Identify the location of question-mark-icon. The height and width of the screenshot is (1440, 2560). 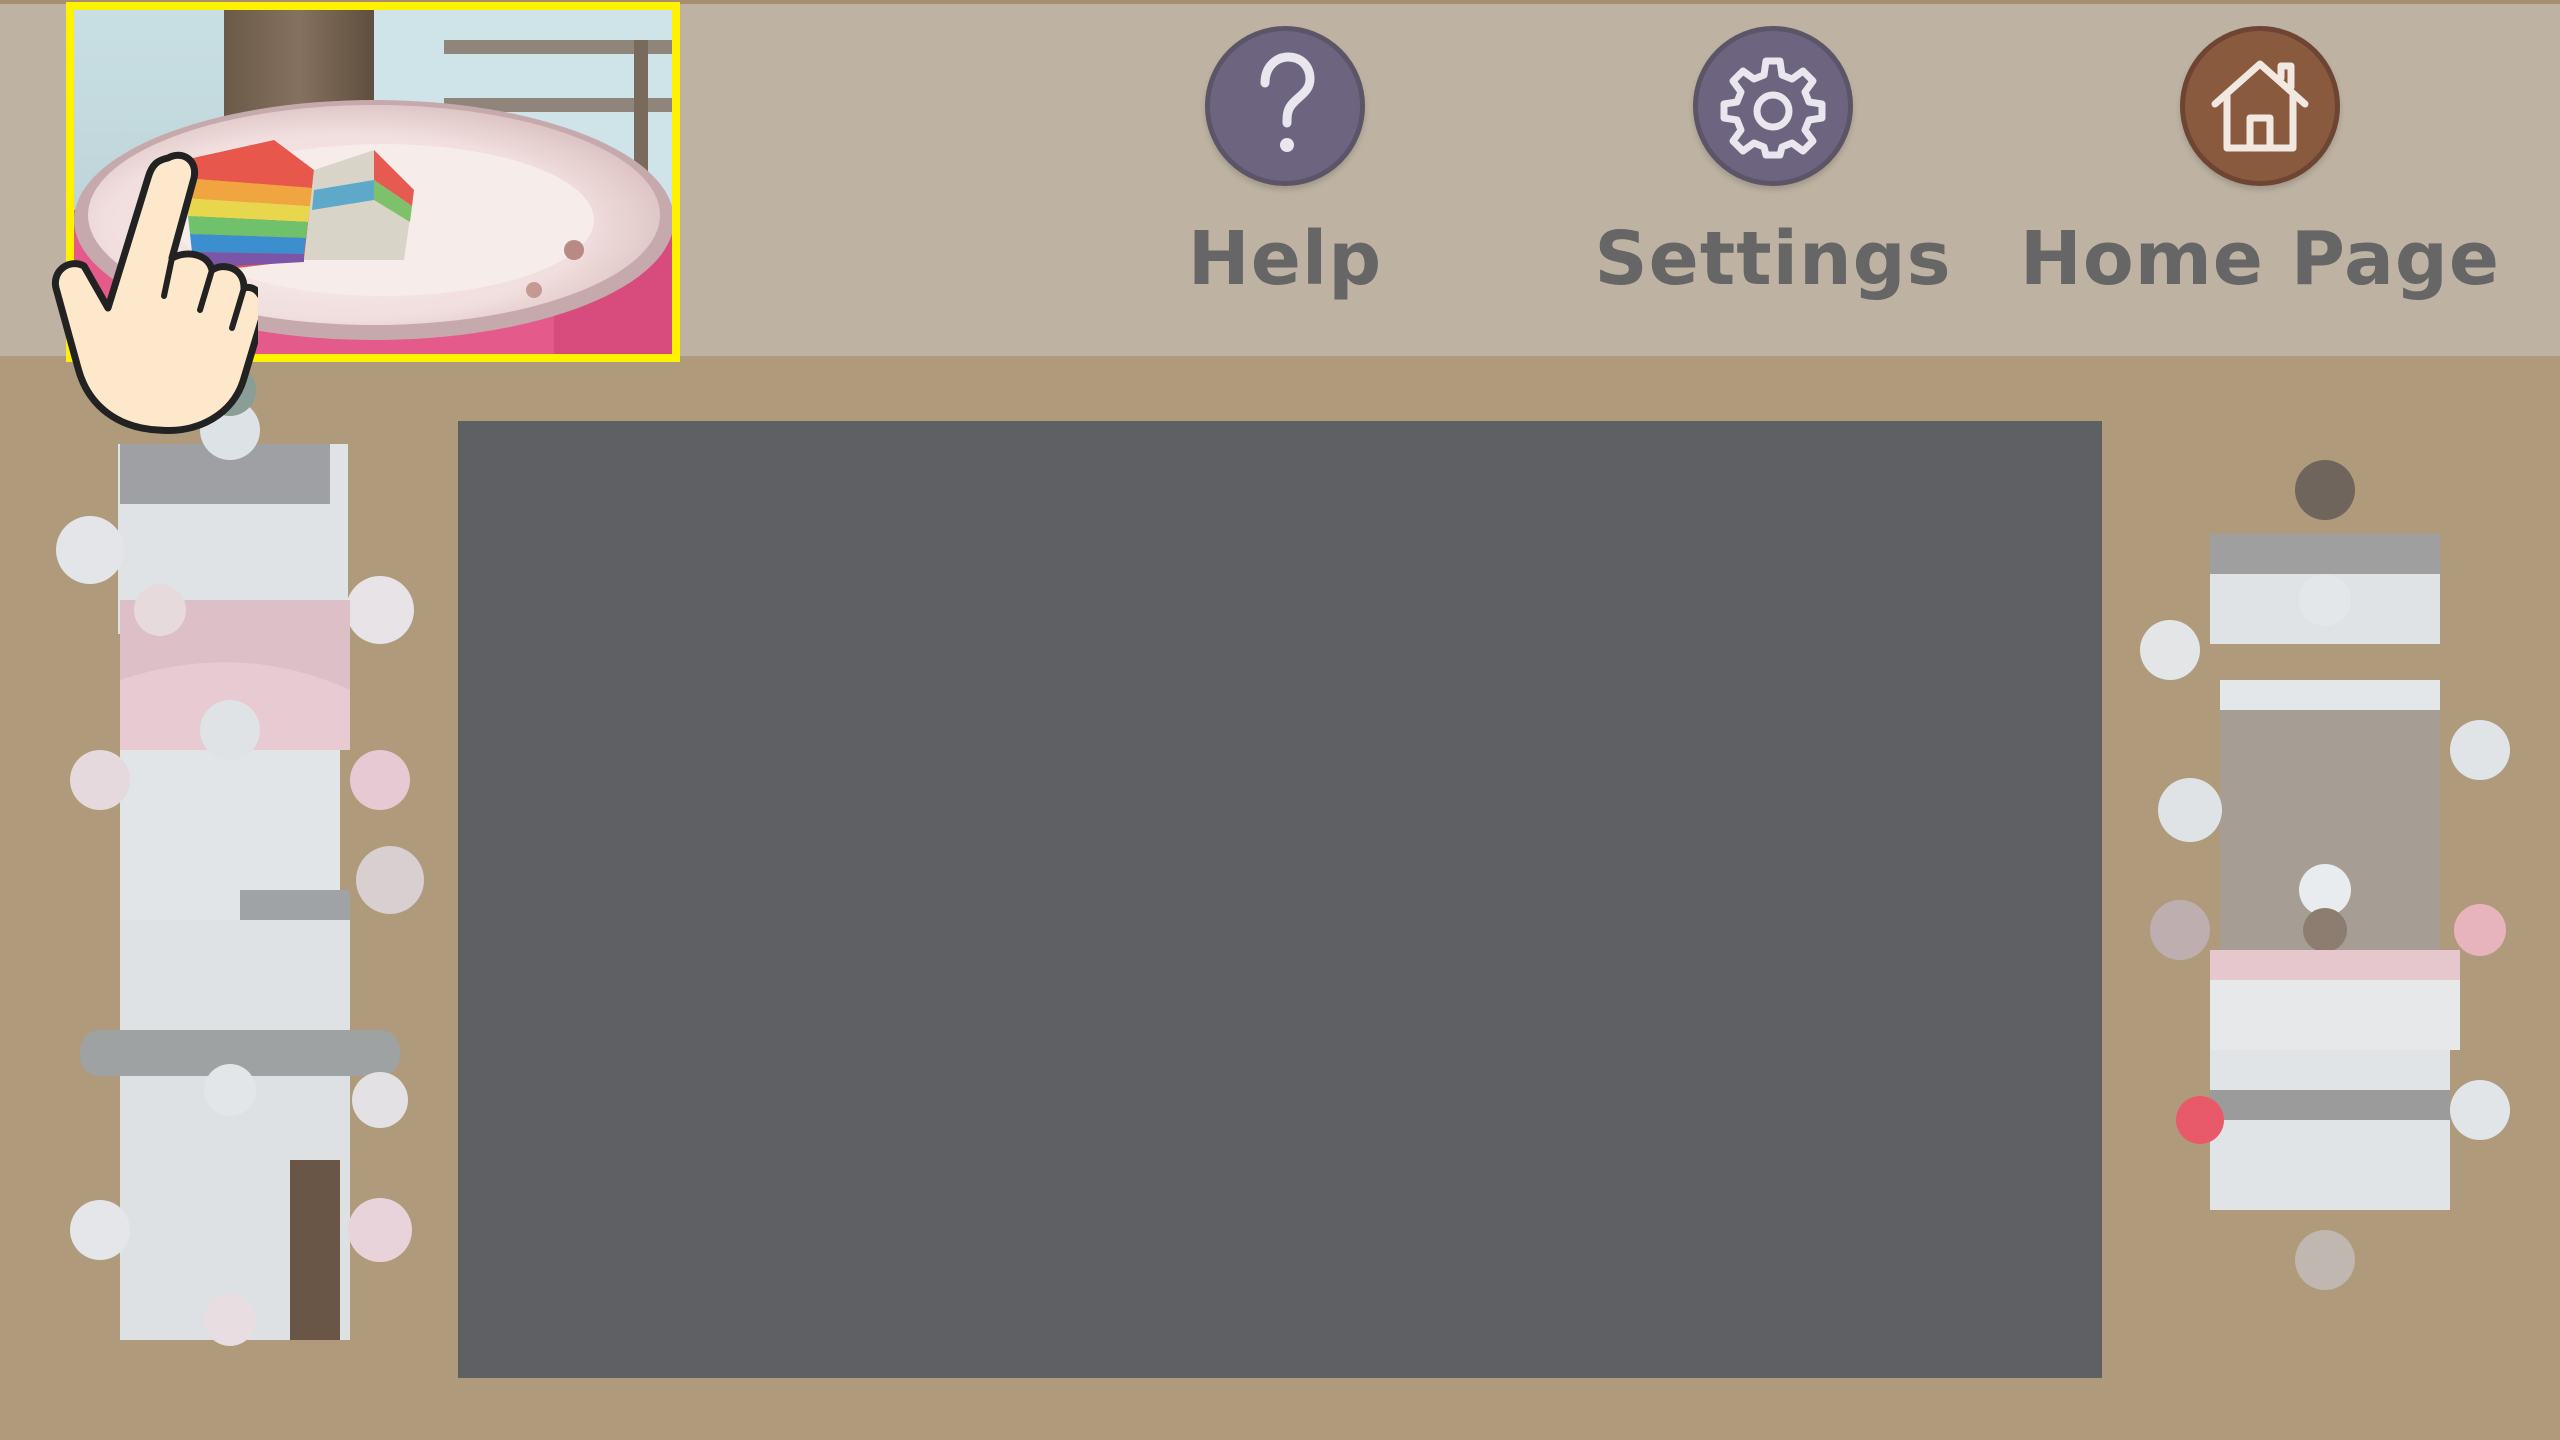
(1287, 102).